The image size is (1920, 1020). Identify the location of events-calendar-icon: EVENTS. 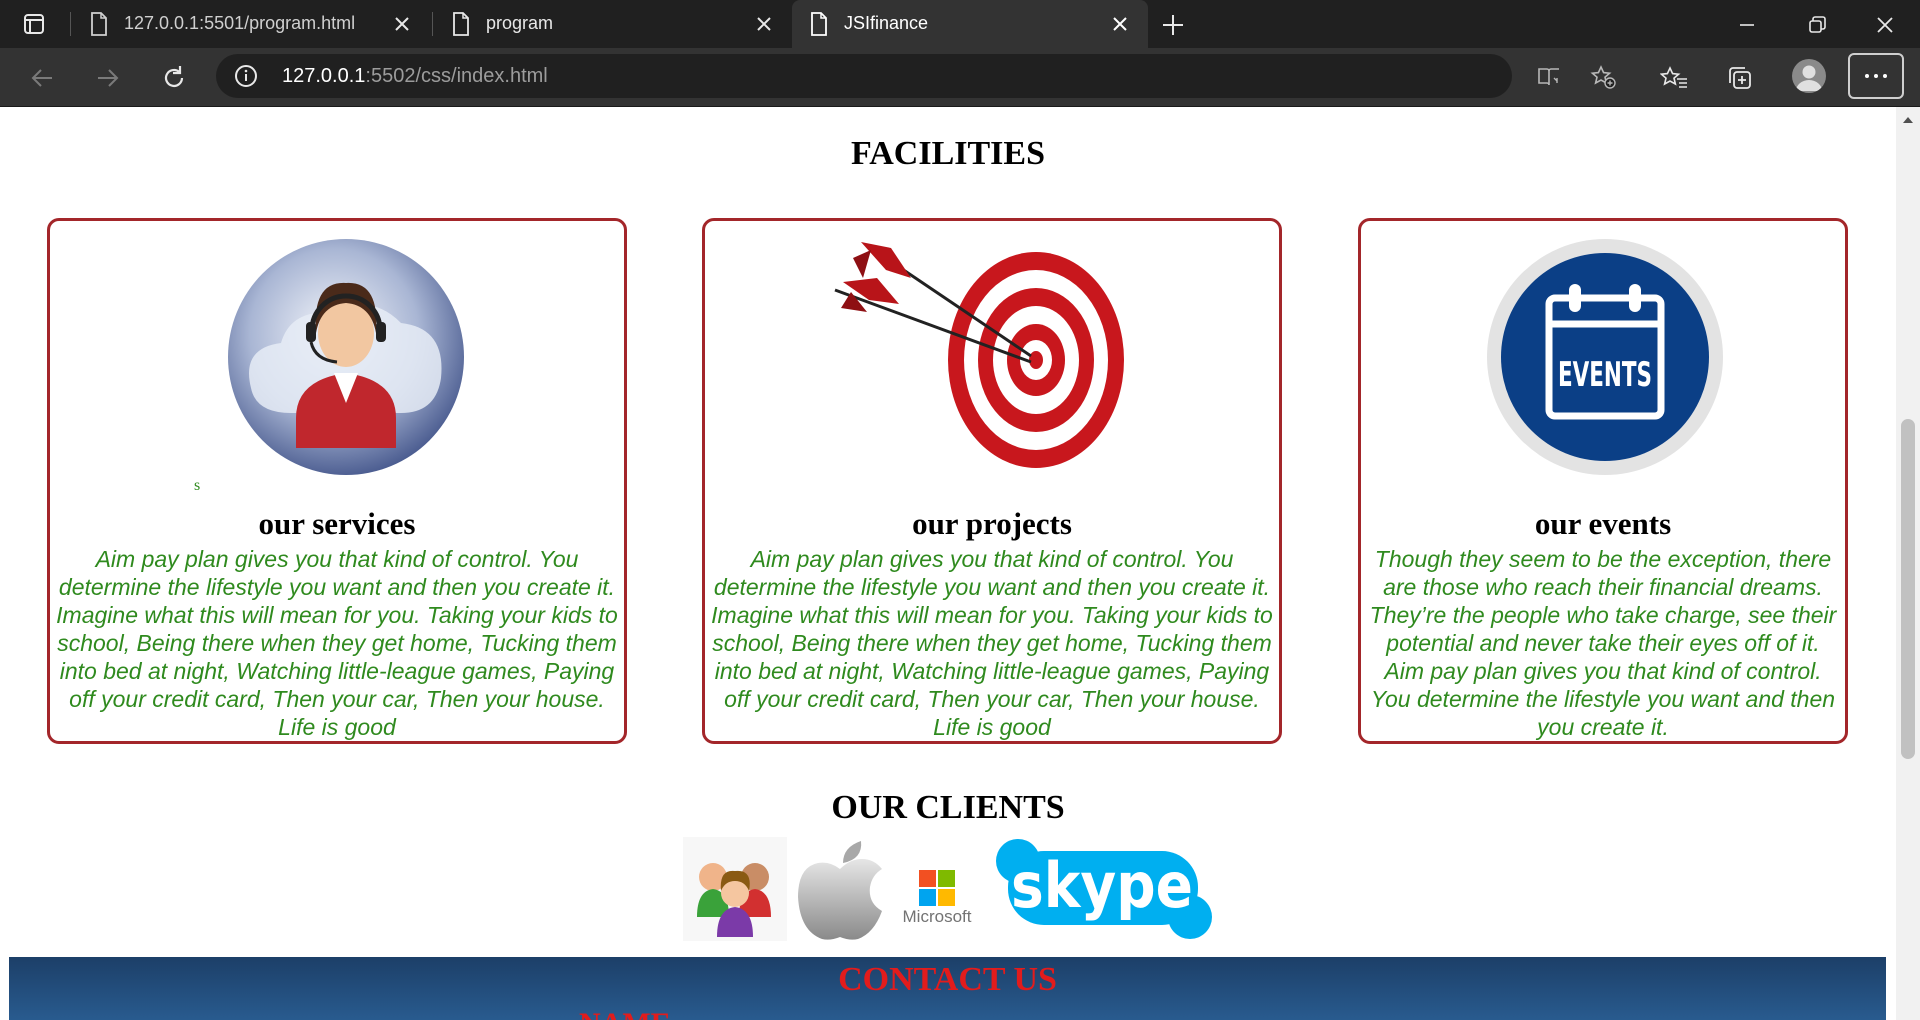
(1605, 357).